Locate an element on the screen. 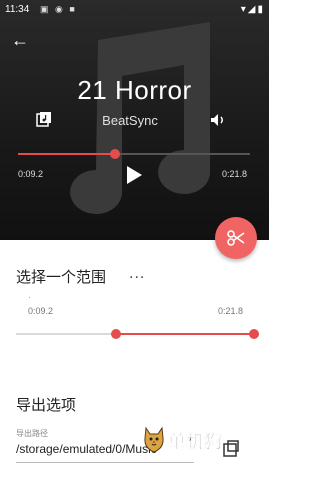 The image size is (320, 480). play-icon is located at coordinates (133, 175).